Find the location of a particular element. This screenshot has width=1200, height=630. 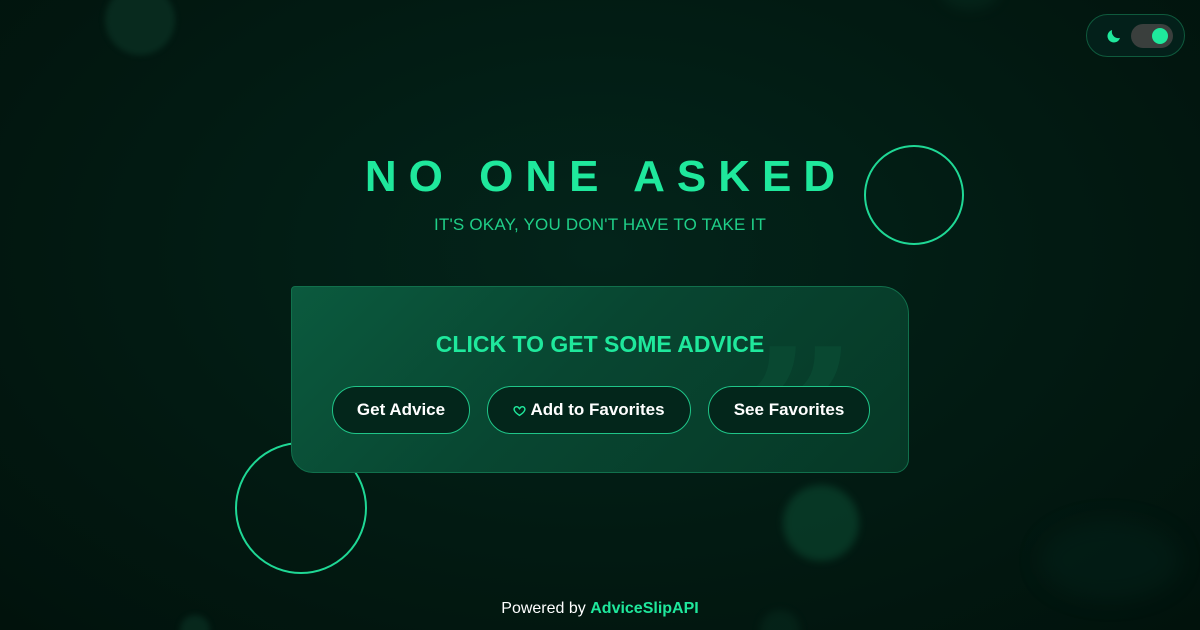

see-favorites-label: See Favorites is located at coordinates (789, 409).